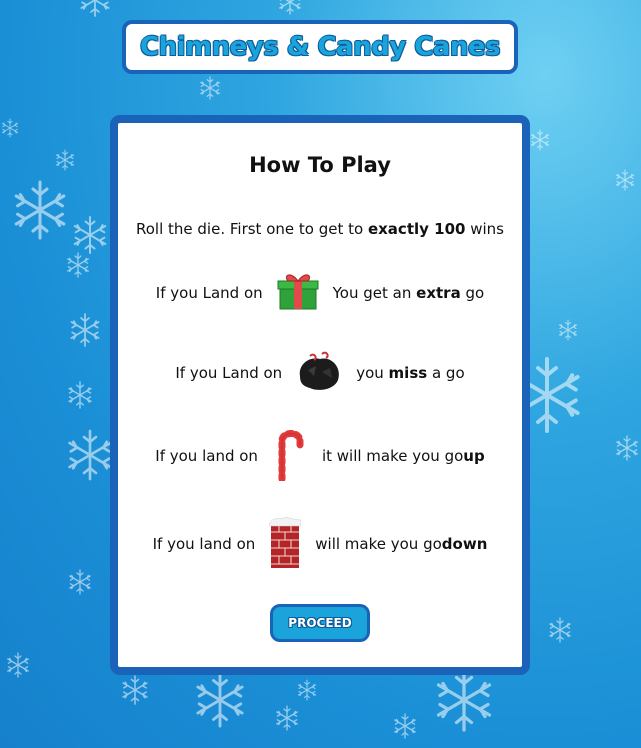  I want to click on candy-cane-icon, so click(290, 456).